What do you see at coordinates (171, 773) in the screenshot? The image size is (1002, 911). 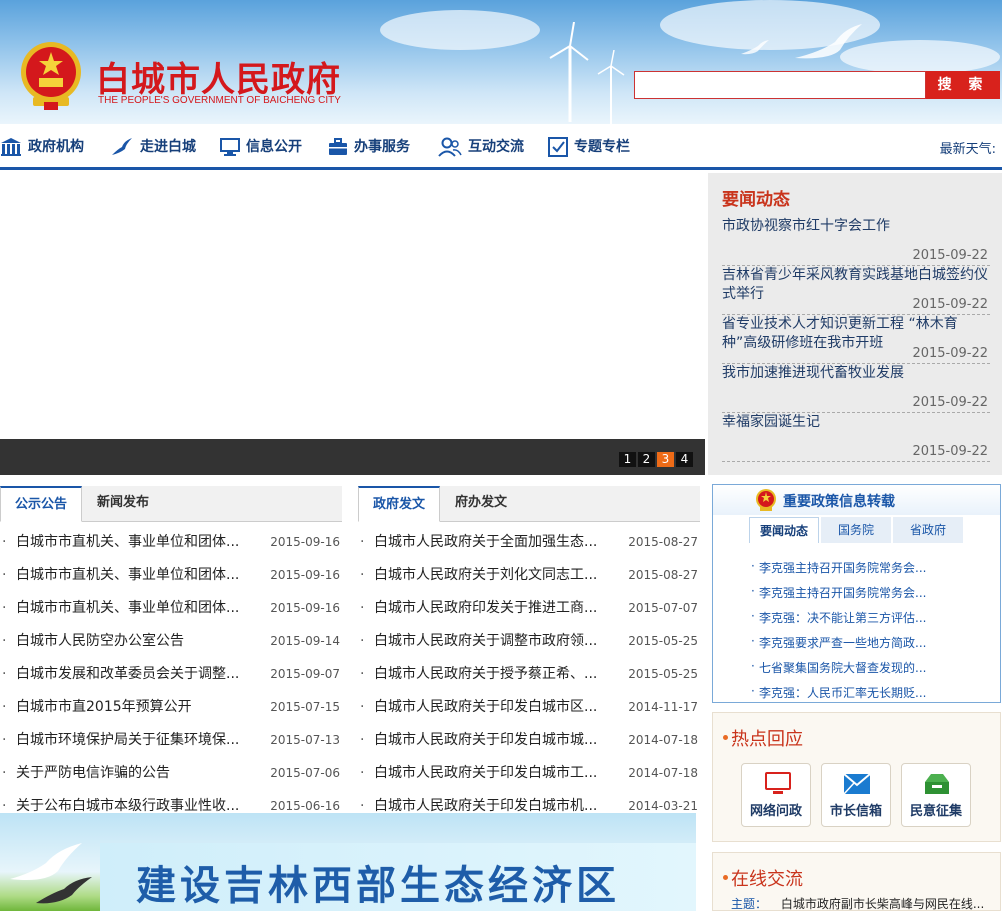 I see `list-item: · 关于严防电信诈骗的公告 2015-07-06` at bounding box center [171, 773].